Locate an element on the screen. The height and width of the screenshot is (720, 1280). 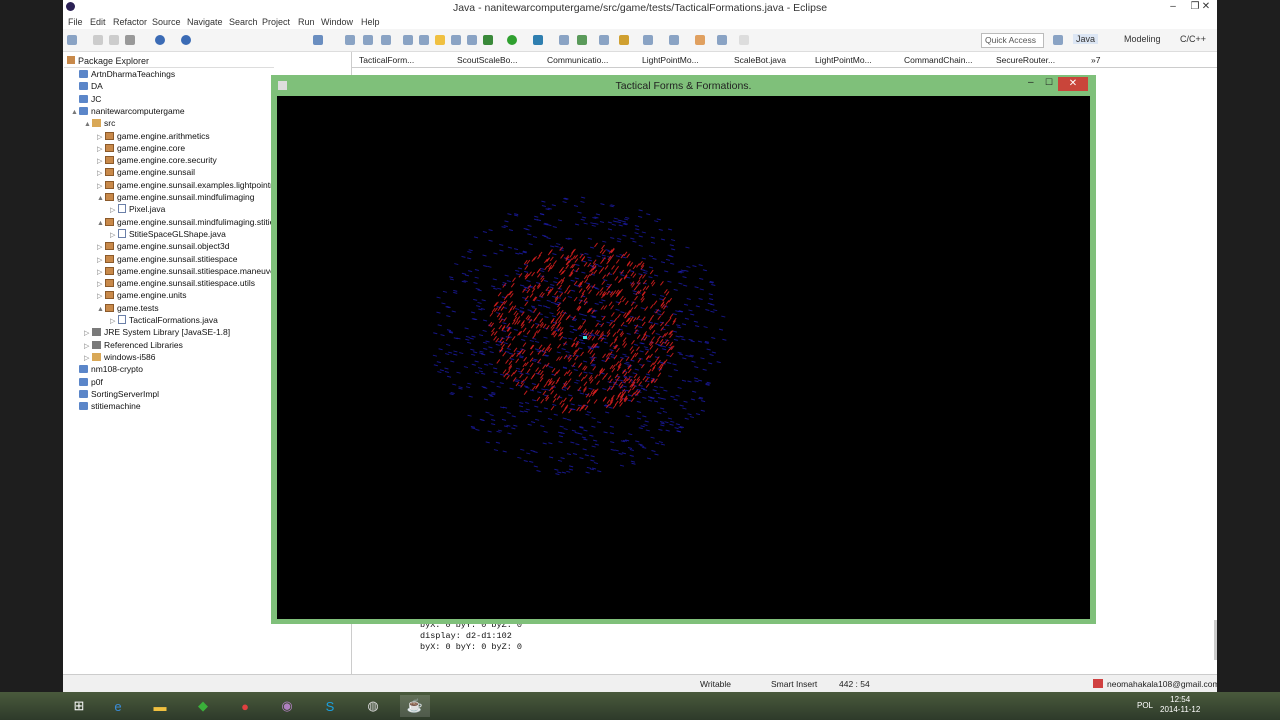
tree-item: SortingServerImpl is located at coordinates (115, 395).